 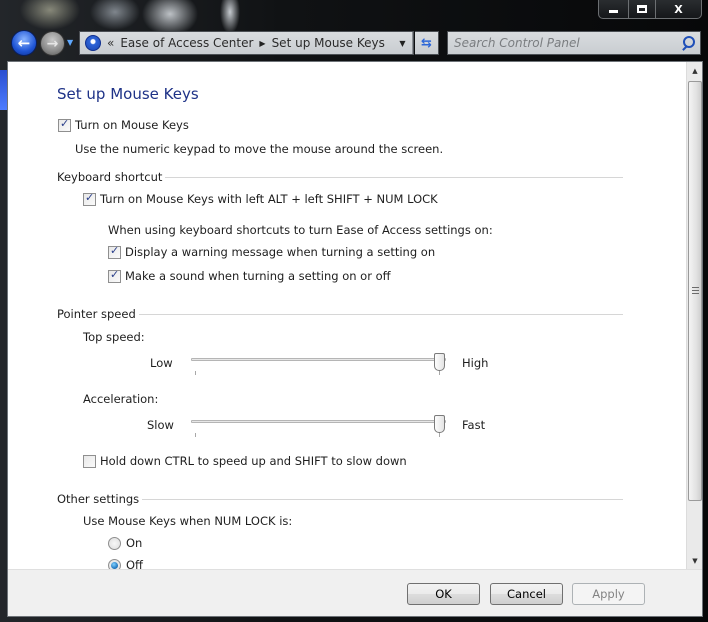 What do you see at coordinates (110, 43) in the screenshot?
I see `breadcrumb-overflow-icon: «` at bounding box center [110, 43].